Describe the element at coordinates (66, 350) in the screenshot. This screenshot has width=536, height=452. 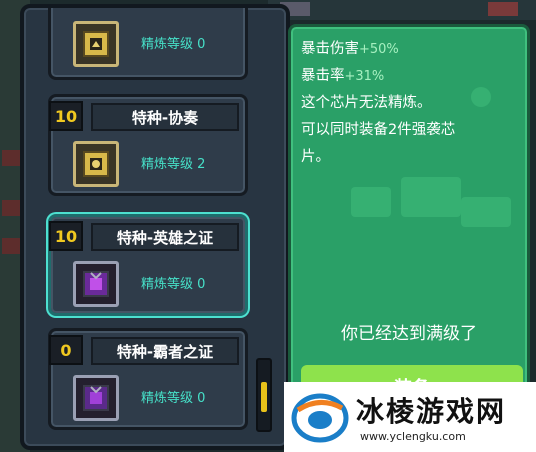
I see `chip-level-badge: 0` at that location.